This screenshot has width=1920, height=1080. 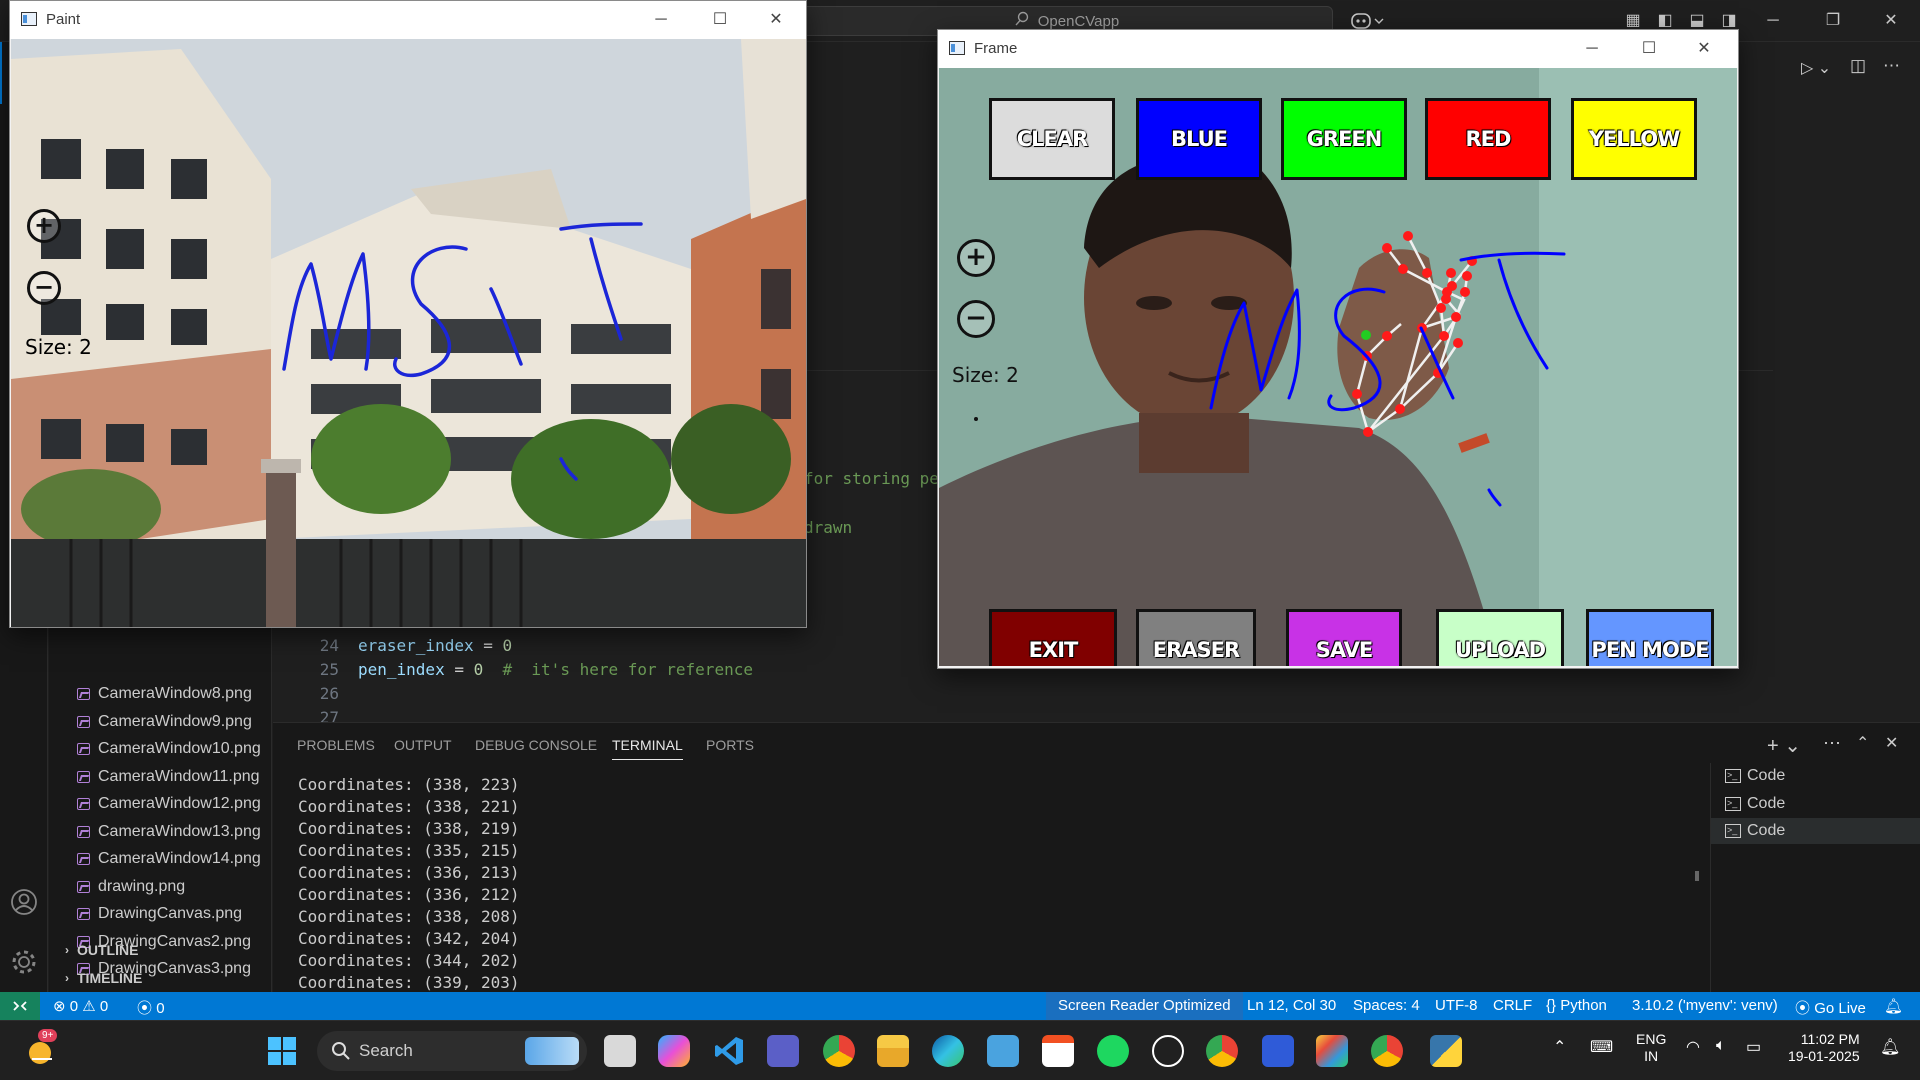 What do you see at coordinates (783, 1051) in the screenshot?
I see `teams-icon` at bounding box center [783, 1051].